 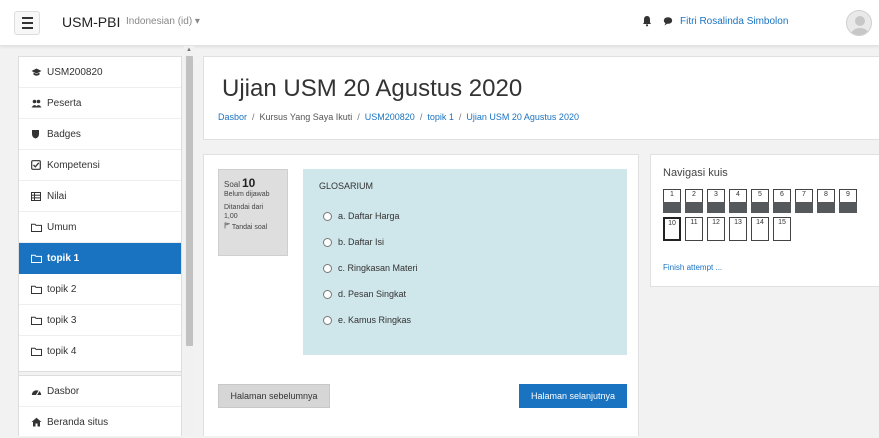 What do you see at coordinates (782, 201) in the screenshot?
I see `quiz-nav-button: 6` at bounding box center [782, 201].